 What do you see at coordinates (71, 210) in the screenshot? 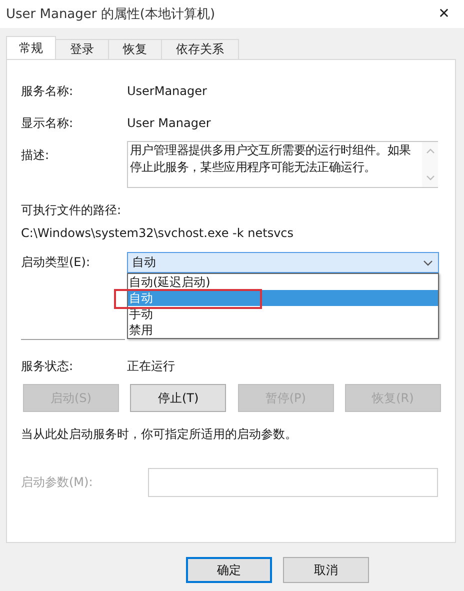
I see `field-label: 可执行文件的路径:` at bounding box center [71, 210].